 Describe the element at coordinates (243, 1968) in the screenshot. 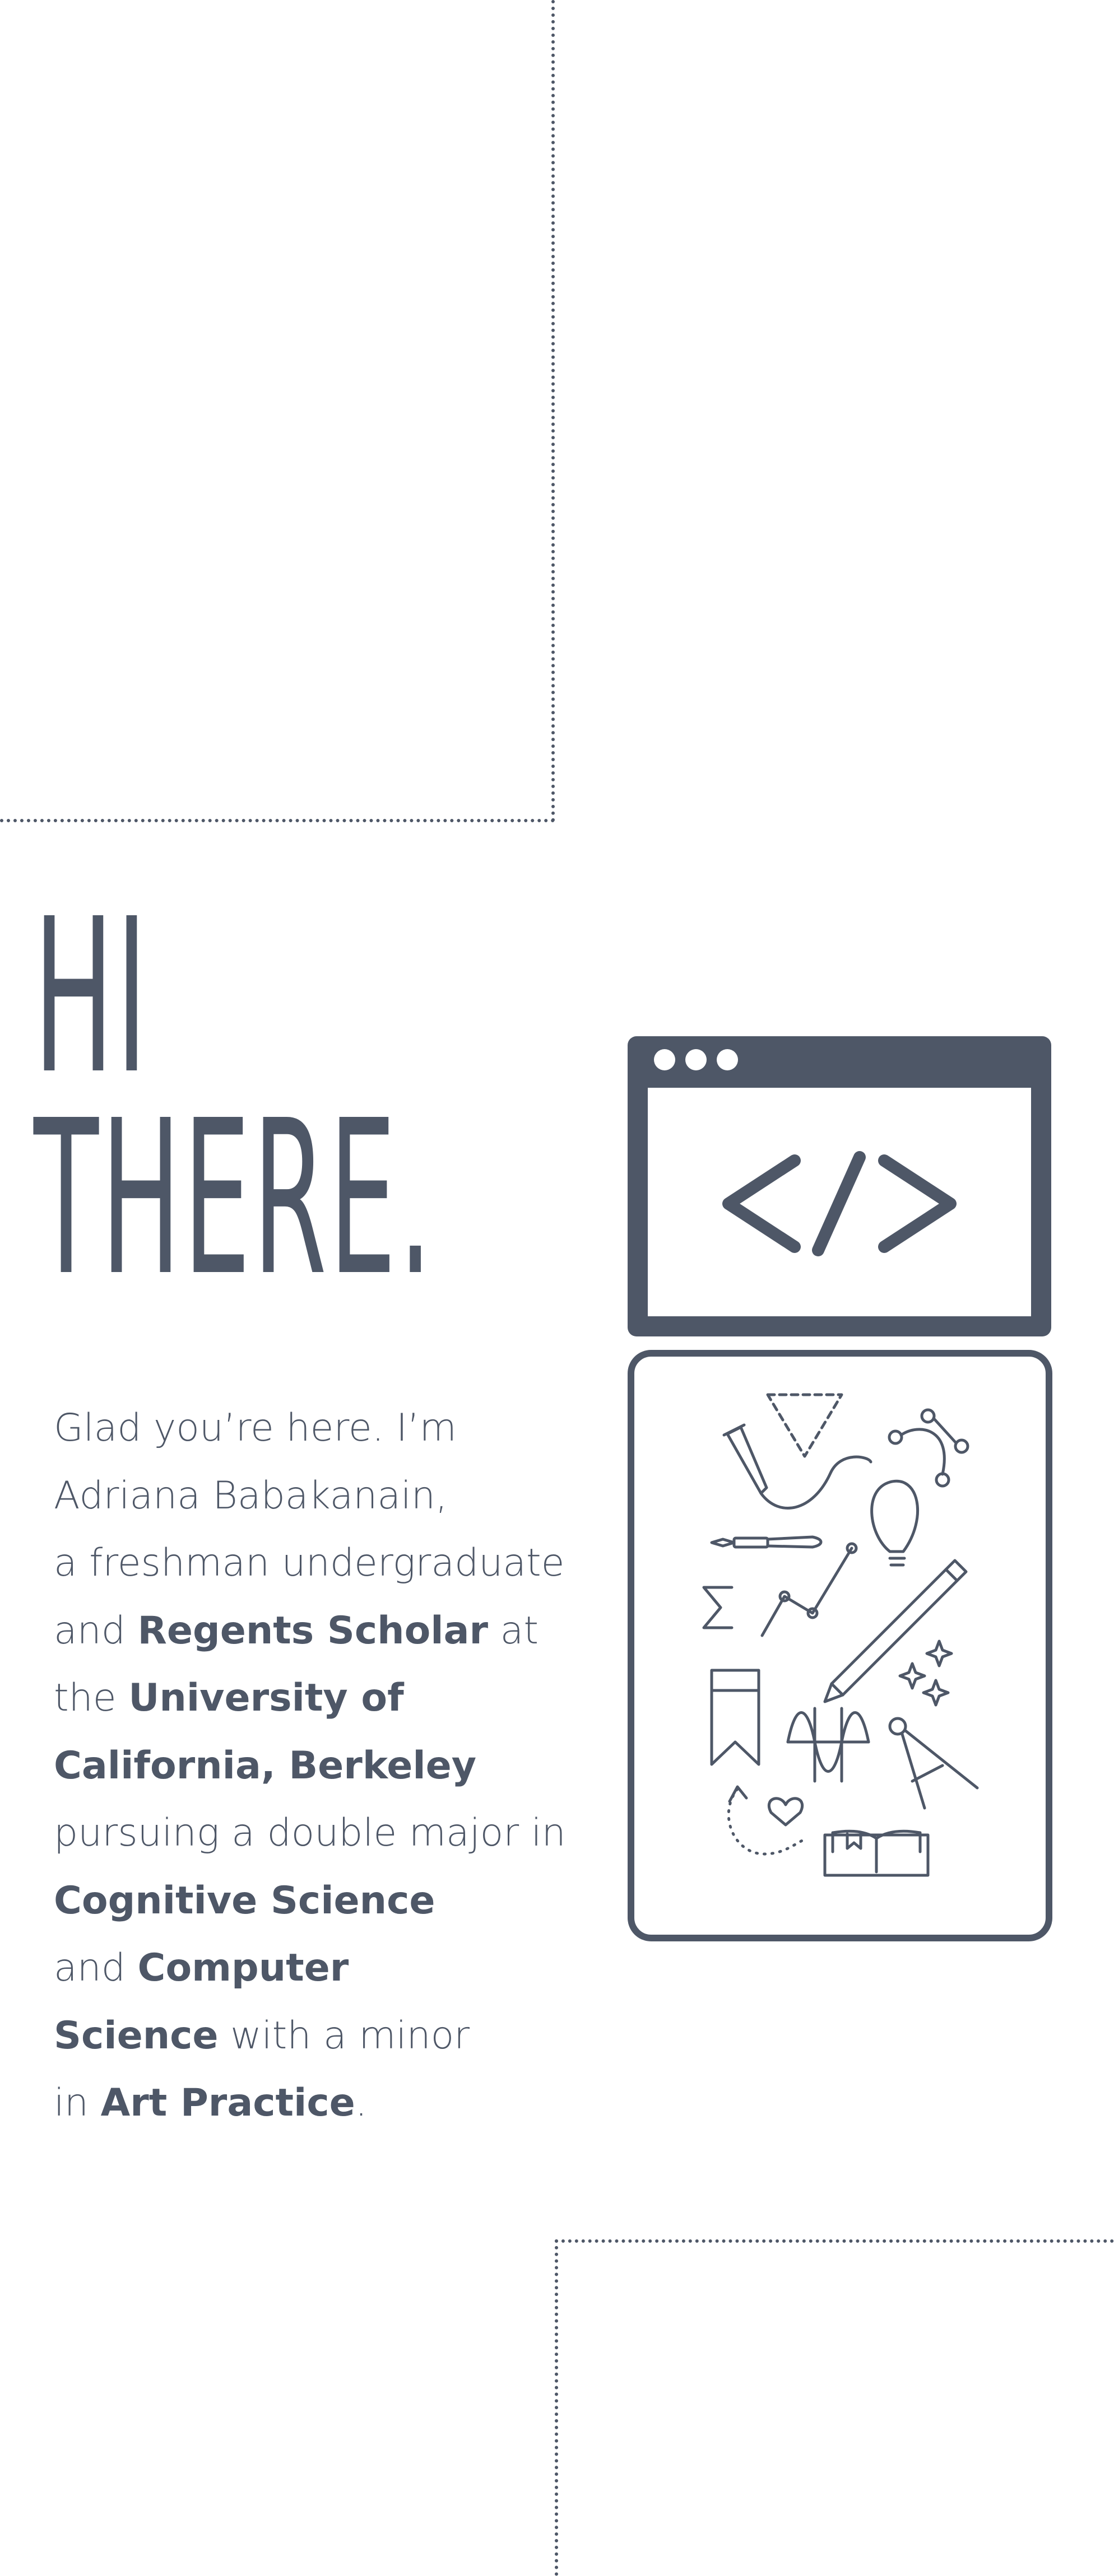

I see `highlight-computer-science: Computer` at that location.